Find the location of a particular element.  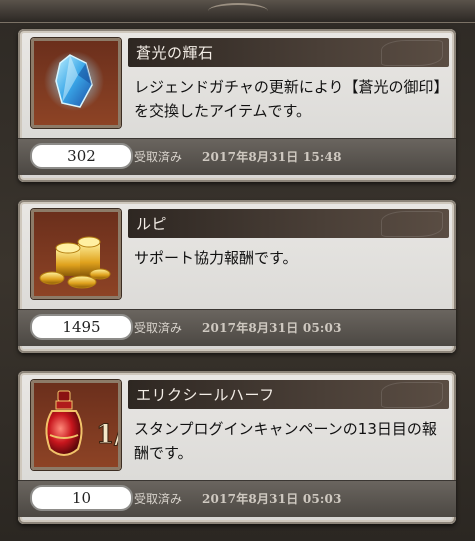

item-count: 10 is located at coordinates (81, 498).